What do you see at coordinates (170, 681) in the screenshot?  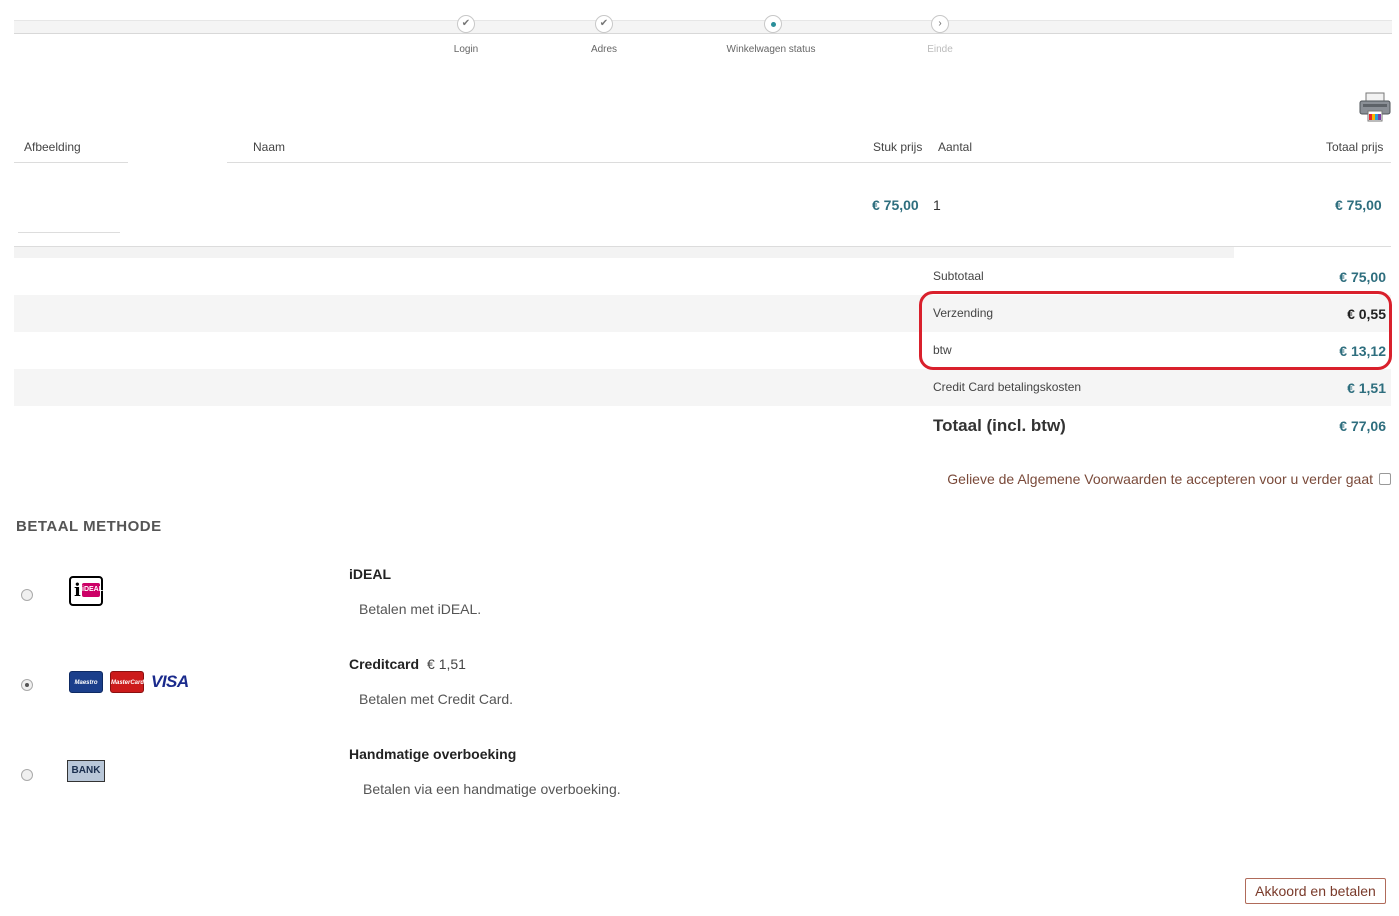 I see `visa-logo: VISA` at bounding box center [170, 681].